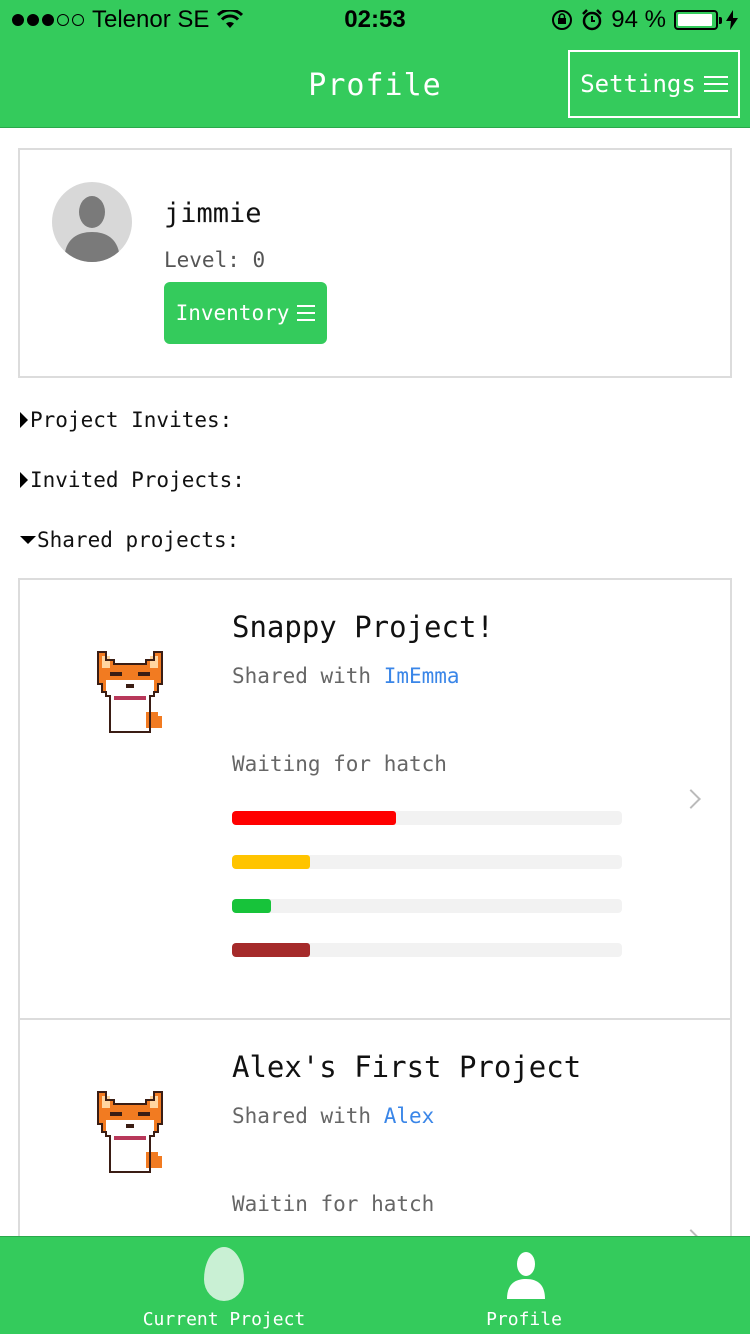 The width and height of the screenshot is (750, 1334). Describe the element at coordinates (695, 20) in the screenshot. I see `battery-level-fill` at that location.